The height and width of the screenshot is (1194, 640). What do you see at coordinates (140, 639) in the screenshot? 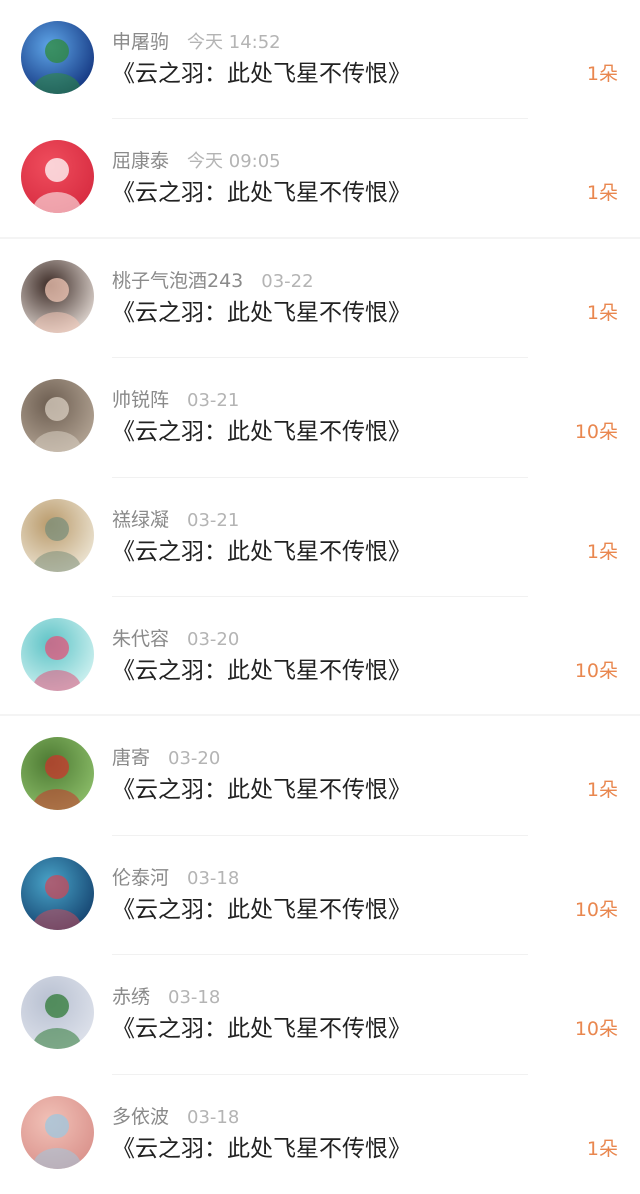
I see `user-name: 朱代容` at bounding box center [140, 639].